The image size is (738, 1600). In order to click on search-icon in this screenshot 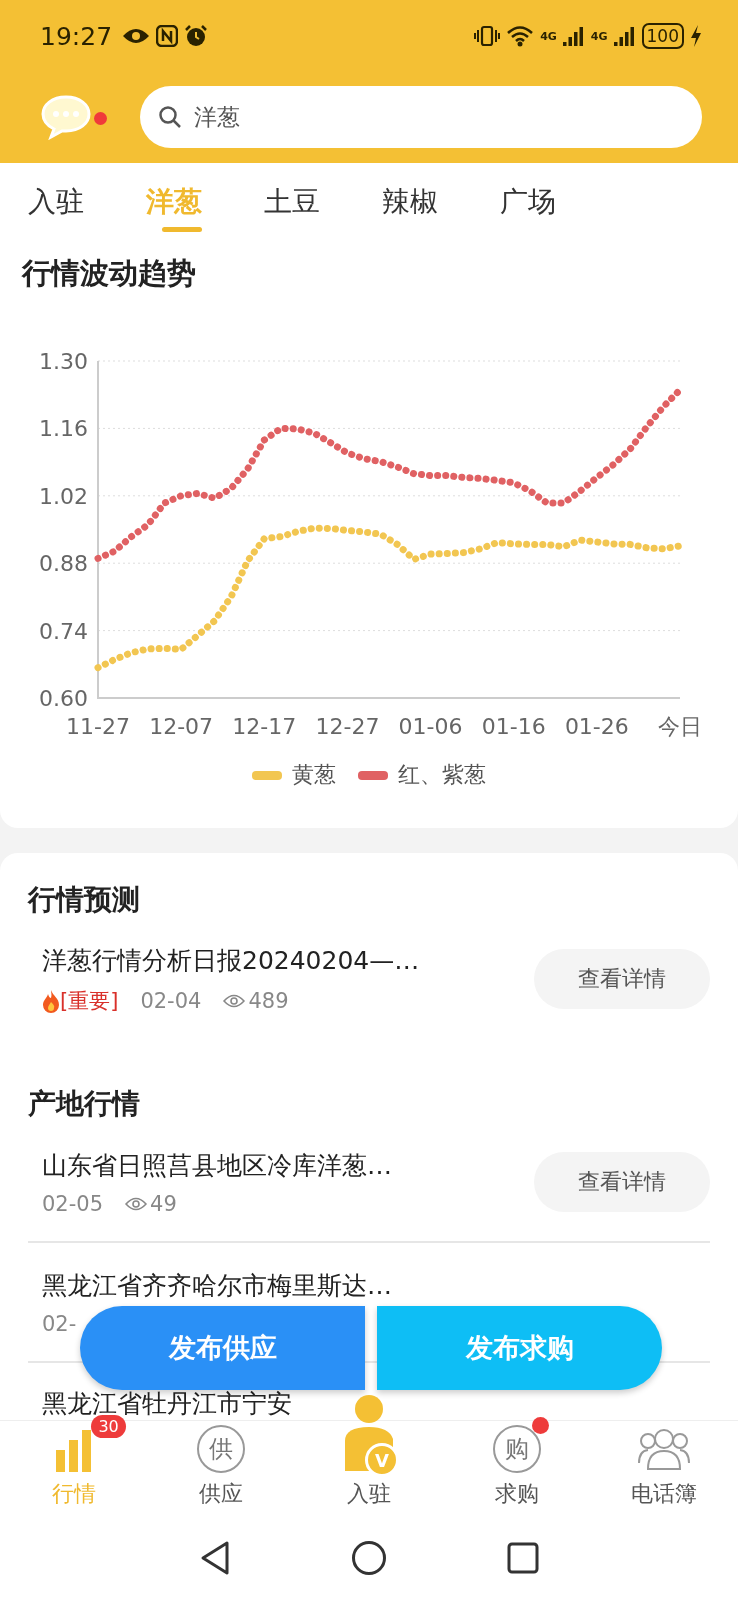, I will do `click(170, 117)`.